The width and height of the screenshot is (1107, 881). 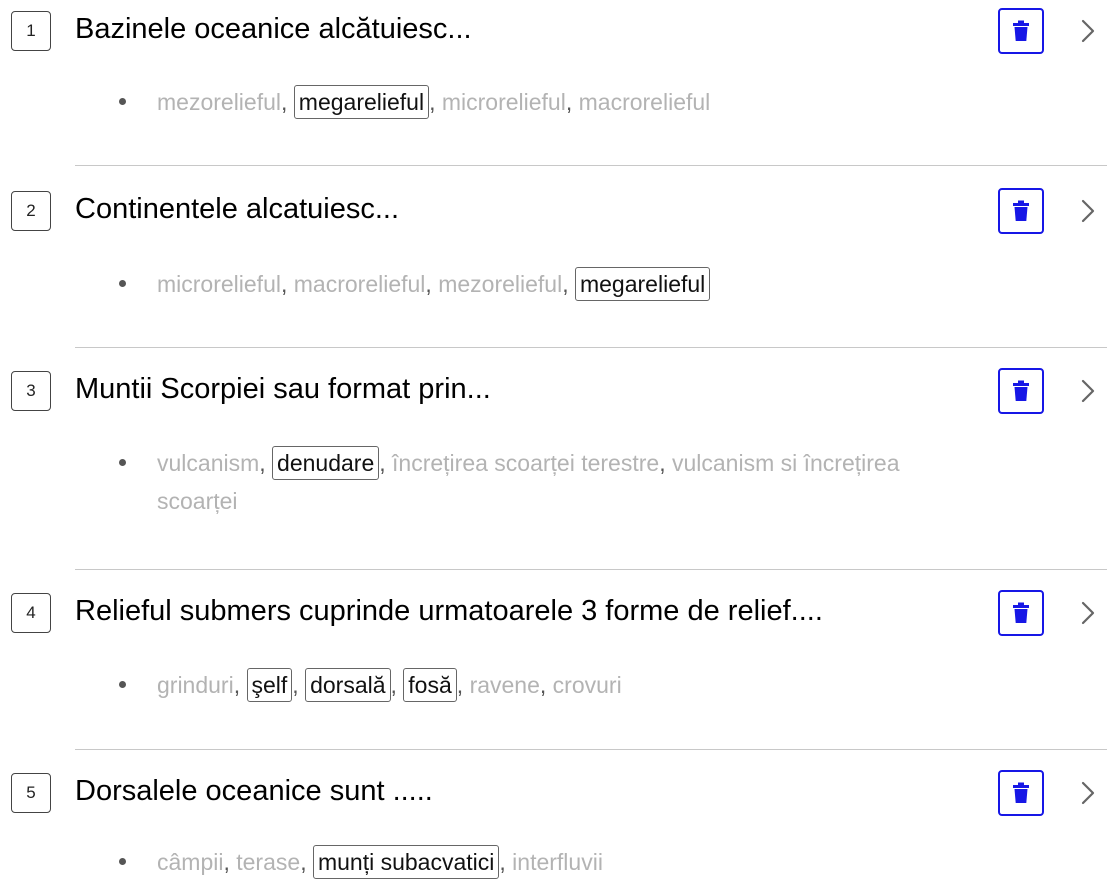 I want to click on question-number: 1, so click(x=31, y=31).